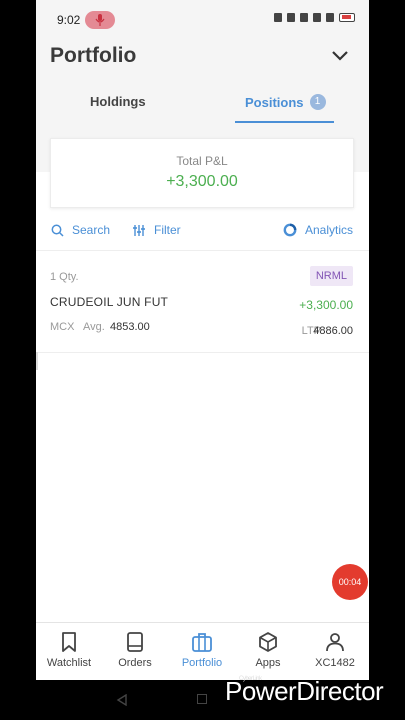 Image resolution: width=405 pixels, height=720 pixels. I want to click on book-icon, so click(135, 642).